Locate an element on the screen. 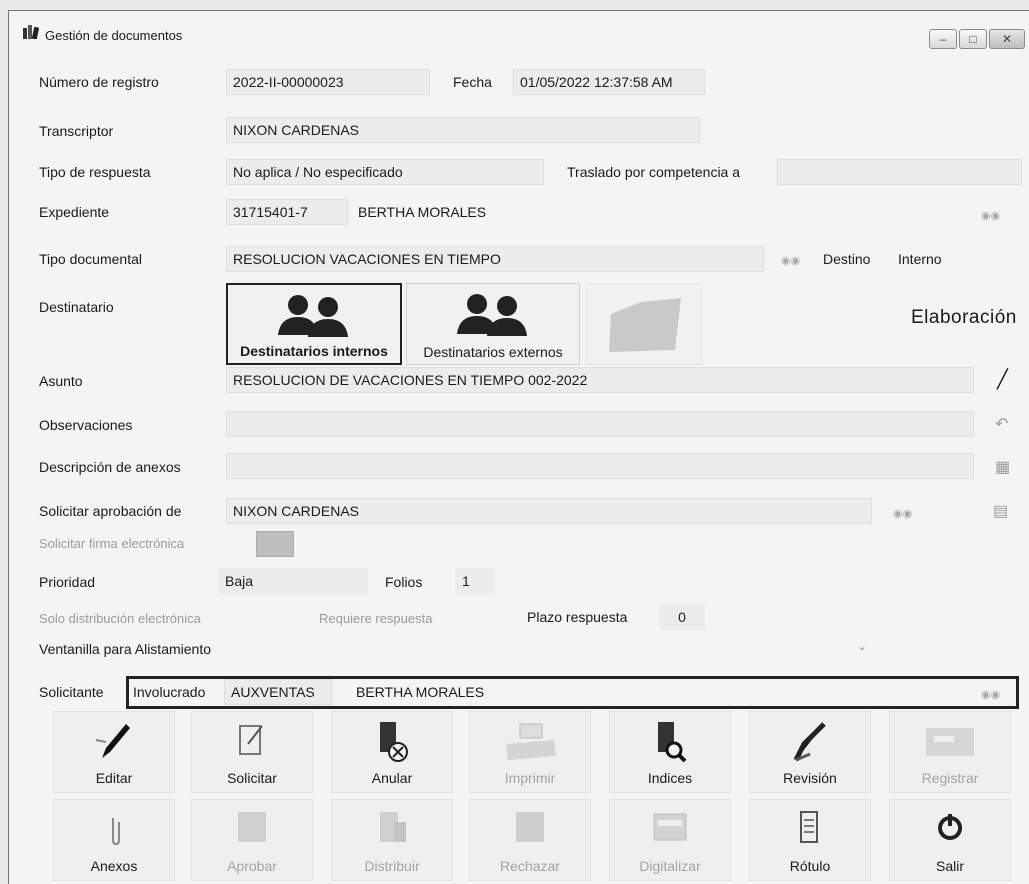  signature-icon: ▤ is located at coordinates (1000, 511).